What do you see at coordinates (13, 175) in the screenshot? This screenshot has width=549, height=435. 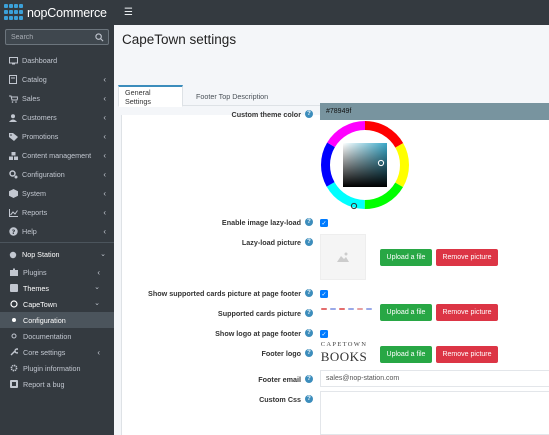 I see `gears-icon` at bounding box center [13, 175].